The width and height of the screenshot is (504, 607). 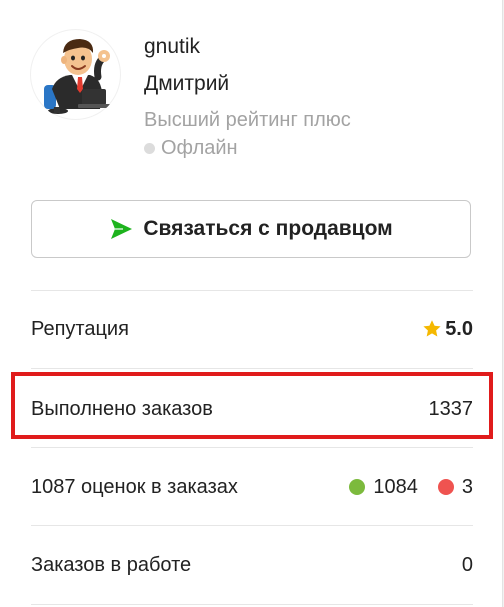 What do you see at coordinates (467, 487) in the screenshot?
I see `negative-reviews-count: 3` at bounding box center [467, 487].